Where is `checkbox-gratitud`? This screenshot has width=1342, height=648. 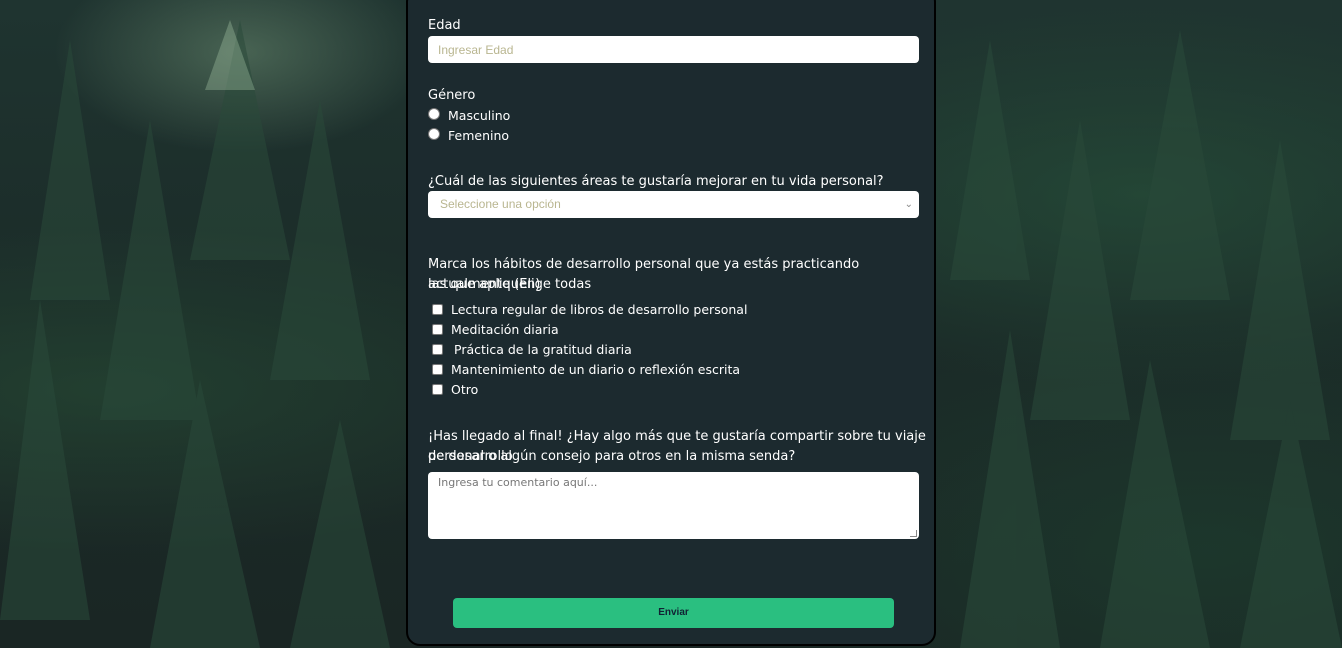 checkbox-gratitud is located at coordinates (437, 349).